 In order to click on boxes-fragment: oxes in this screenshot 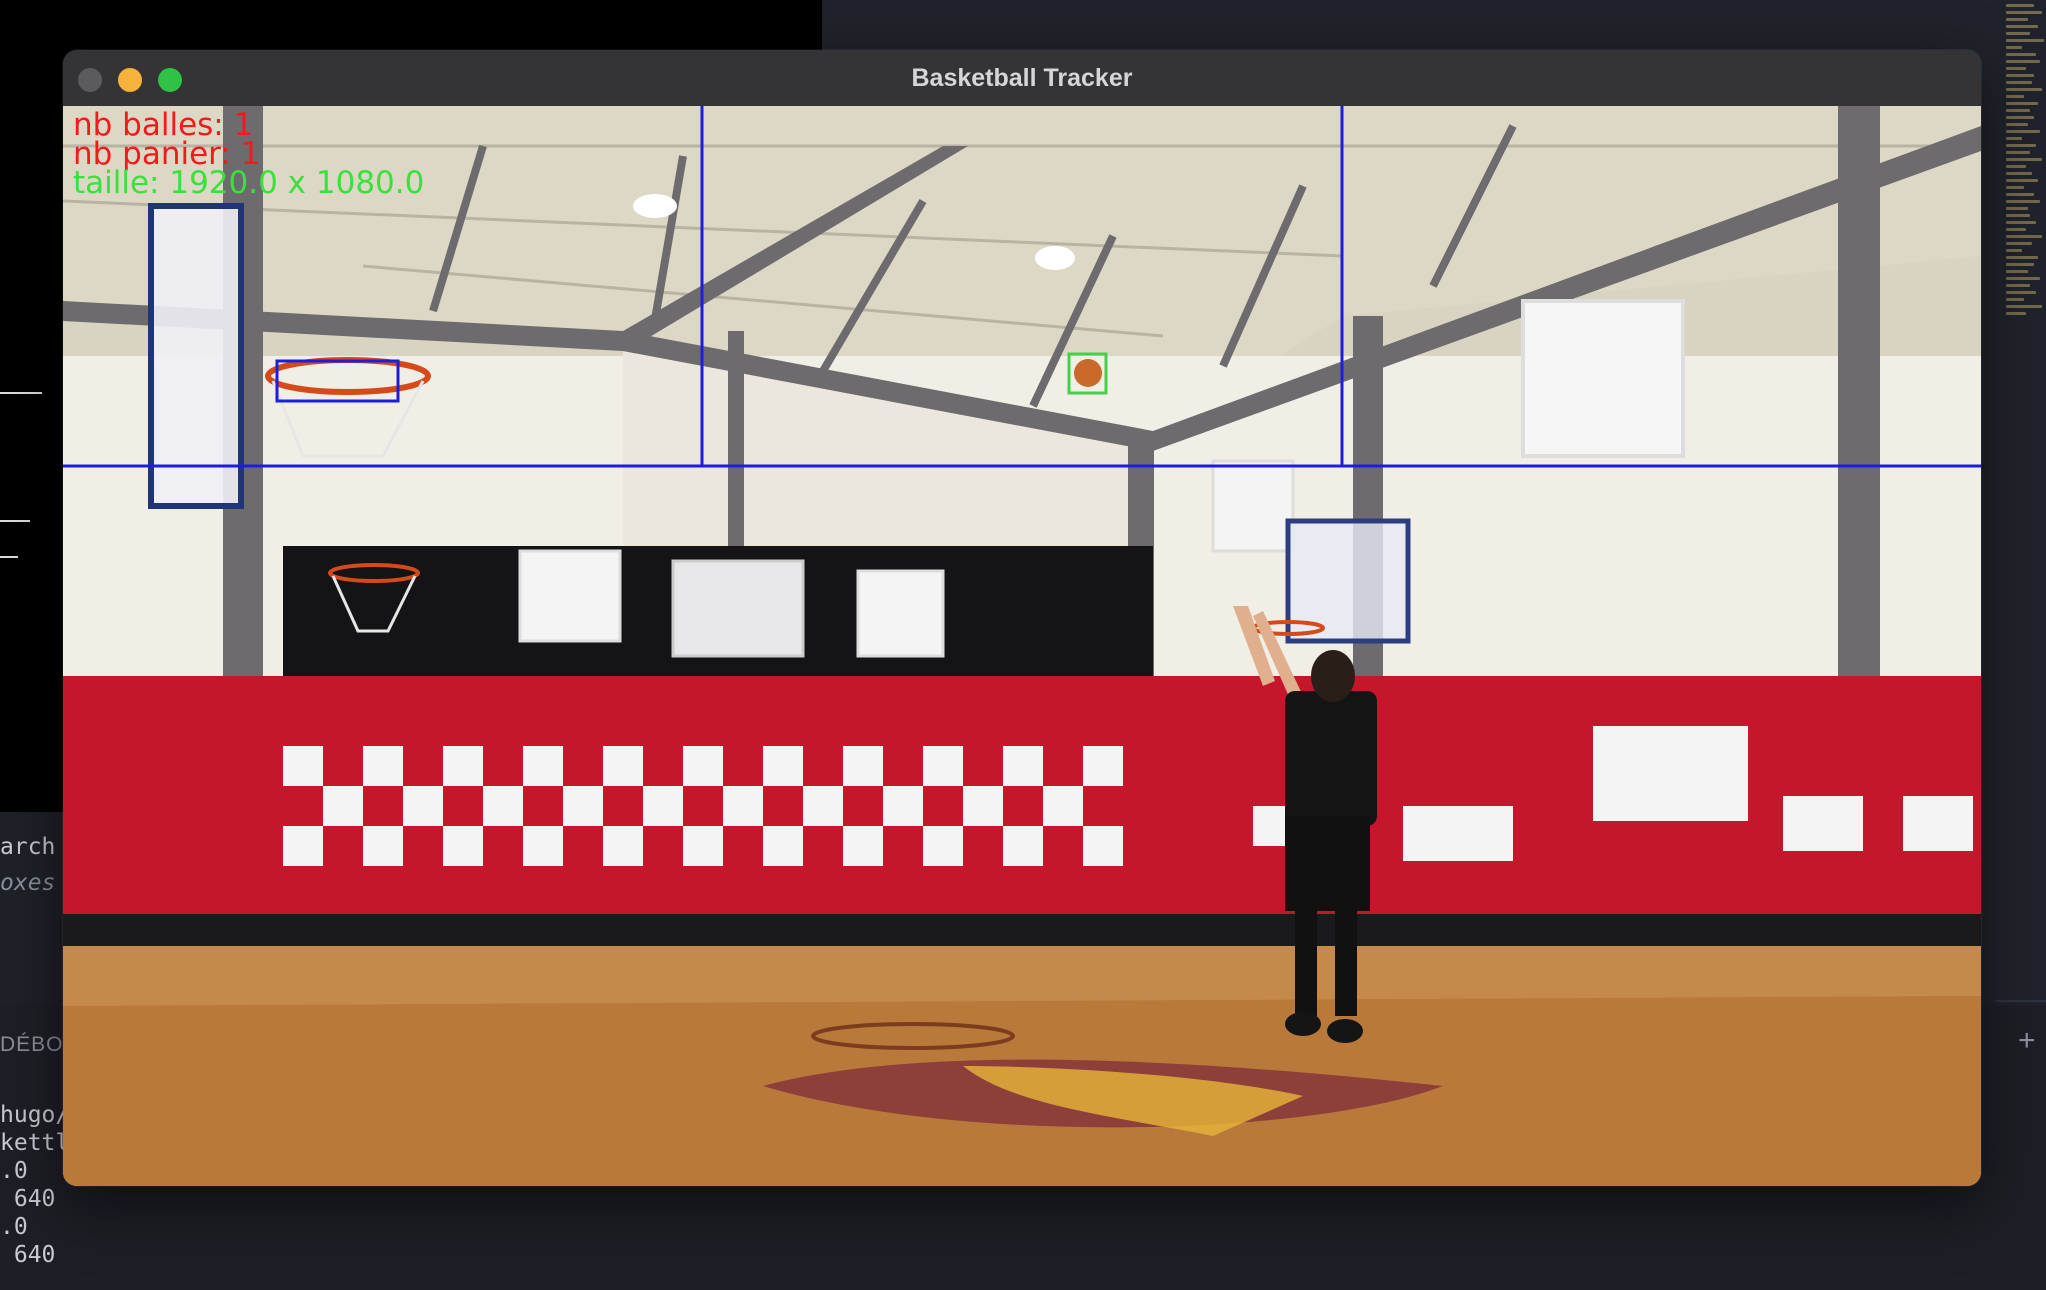, I will do `click(28, 883)`.